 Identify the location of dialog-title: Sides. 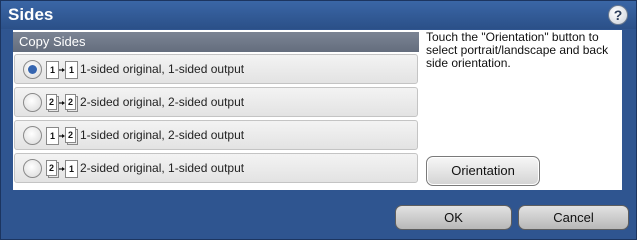
(31, 14).